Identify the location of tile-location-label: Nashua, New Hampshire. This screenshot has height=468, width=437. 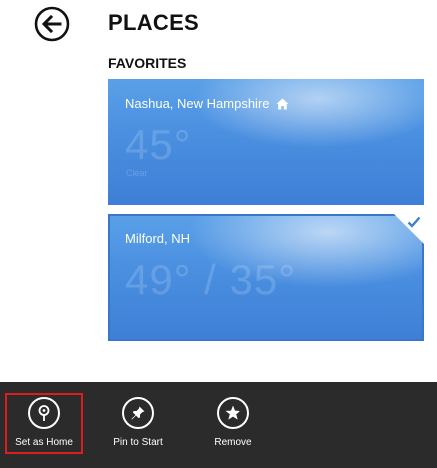
(197, 103).